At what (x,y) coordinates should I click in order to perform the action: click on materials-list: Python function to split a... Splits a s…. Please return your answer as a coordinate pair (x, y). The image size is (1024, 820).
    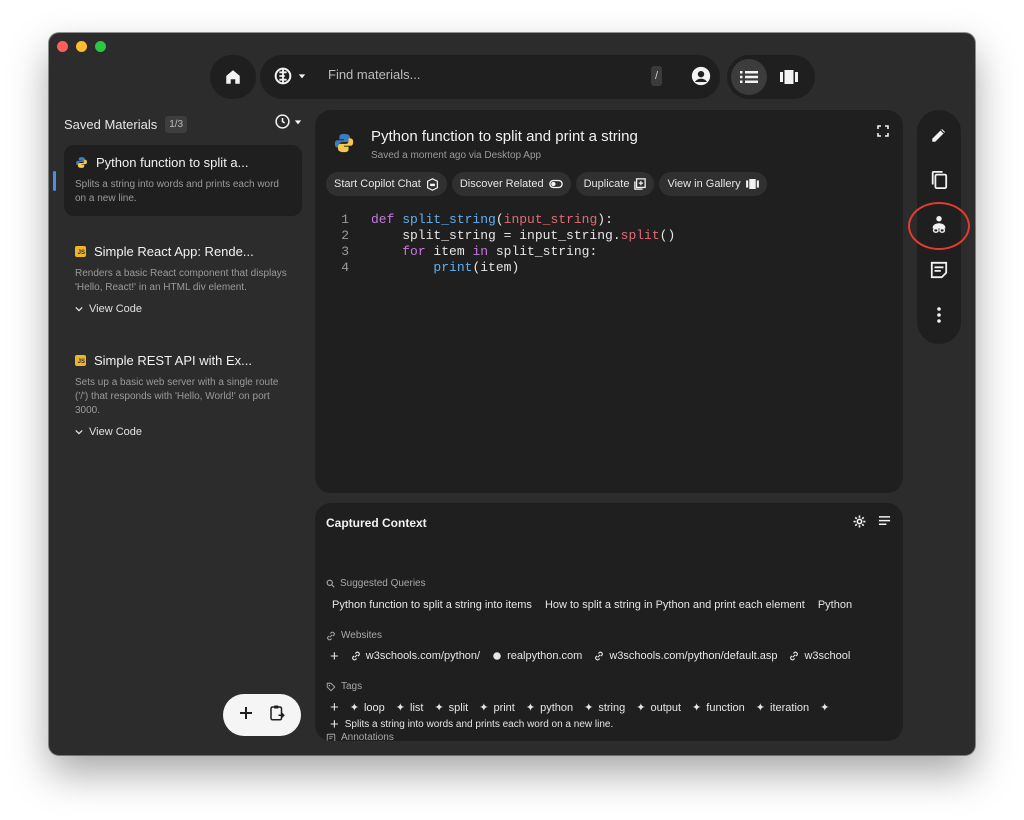
    Looking at the image, I should click on (177, 305).